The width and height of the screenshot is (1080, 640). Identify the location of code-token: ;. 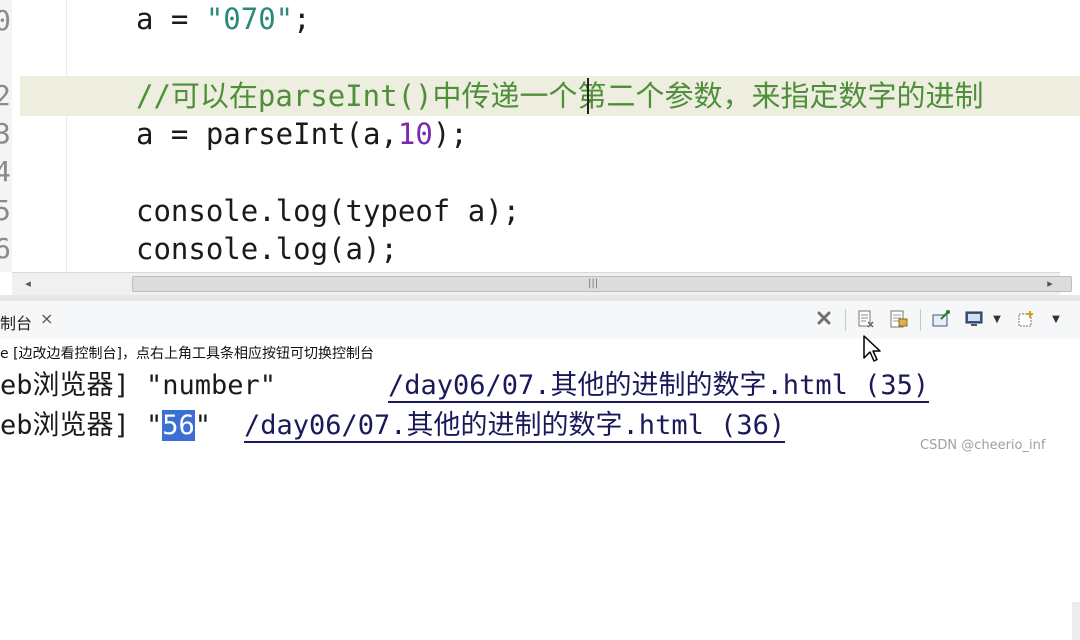
(302, 19).